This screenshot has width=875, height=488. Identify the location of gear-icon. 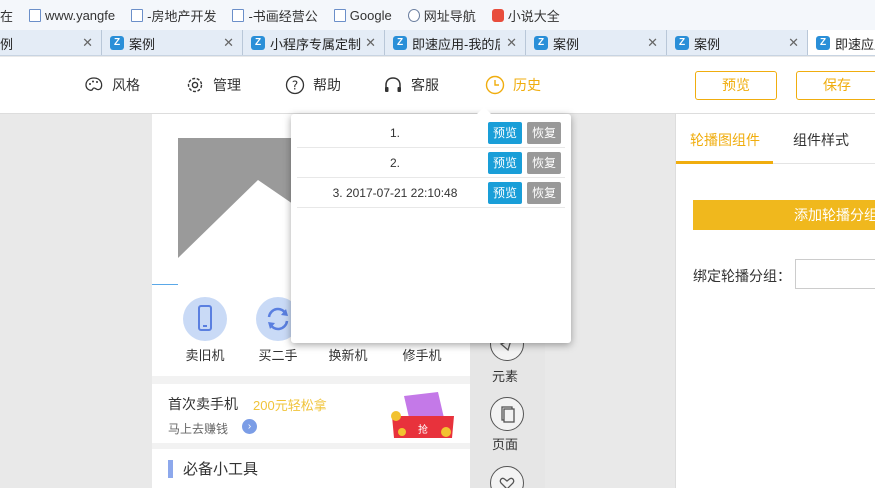
(195, 85).